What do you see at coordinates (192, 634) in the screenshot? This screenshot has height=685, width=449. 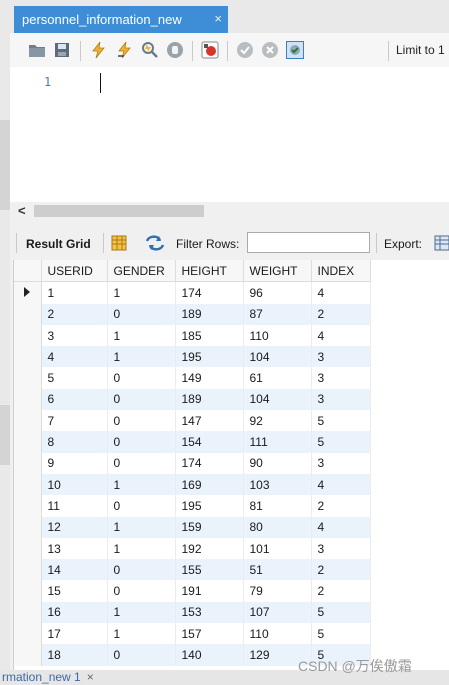 I see `table-row: 17 1 157 110 5` at bounding box center [192, 634].